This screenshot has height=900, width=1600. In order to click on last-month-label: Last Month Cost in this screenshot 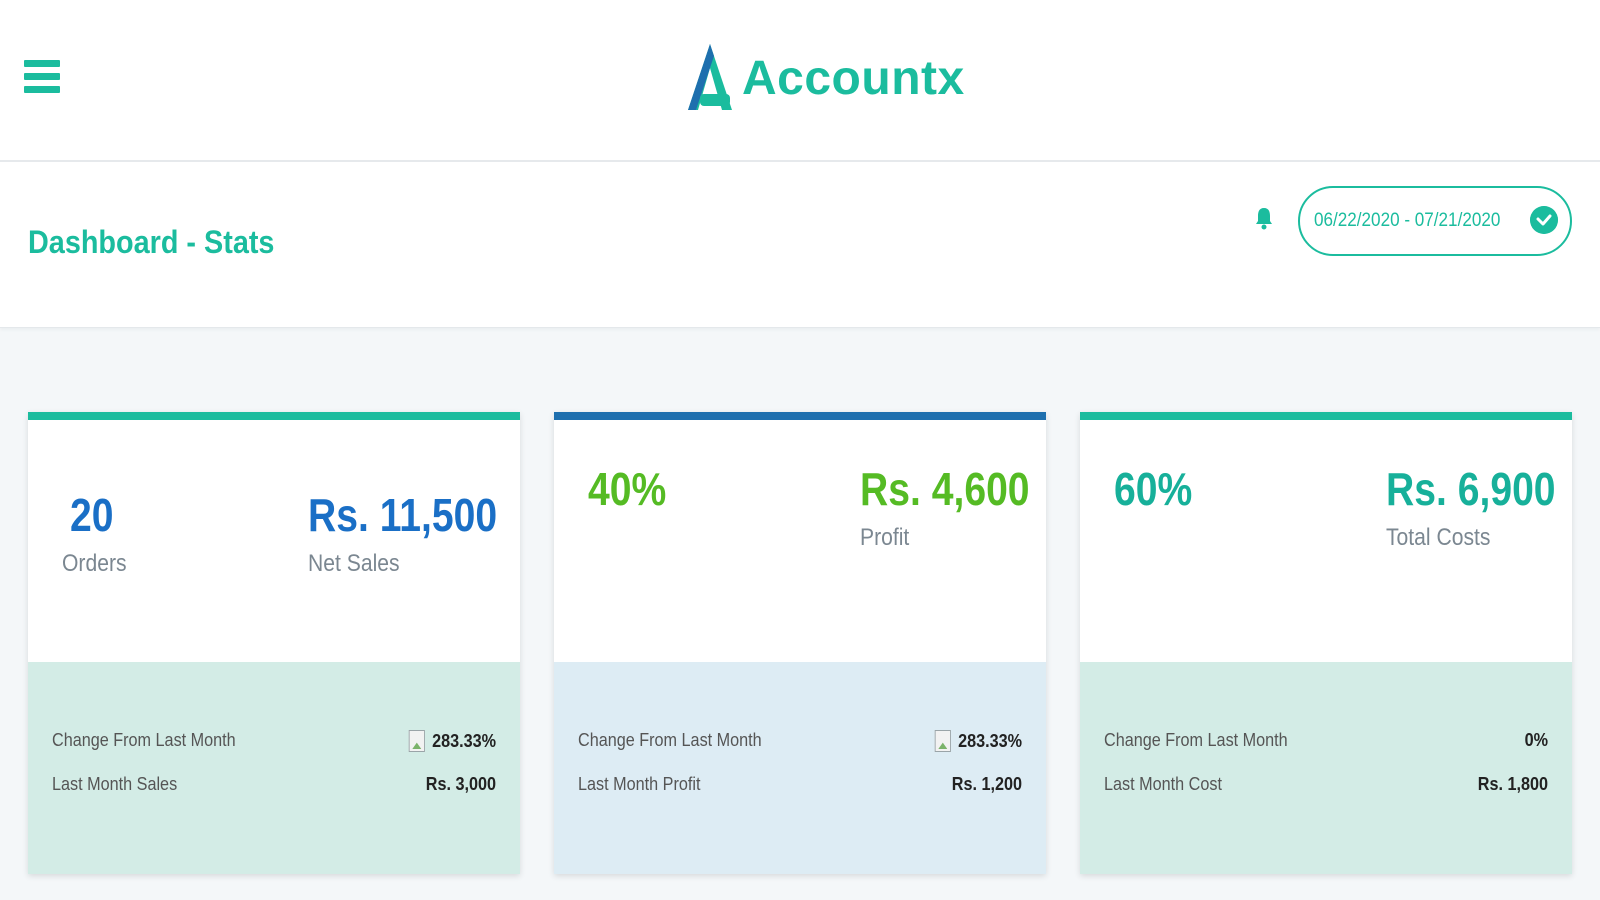, I will do `click(1163, 784)`.